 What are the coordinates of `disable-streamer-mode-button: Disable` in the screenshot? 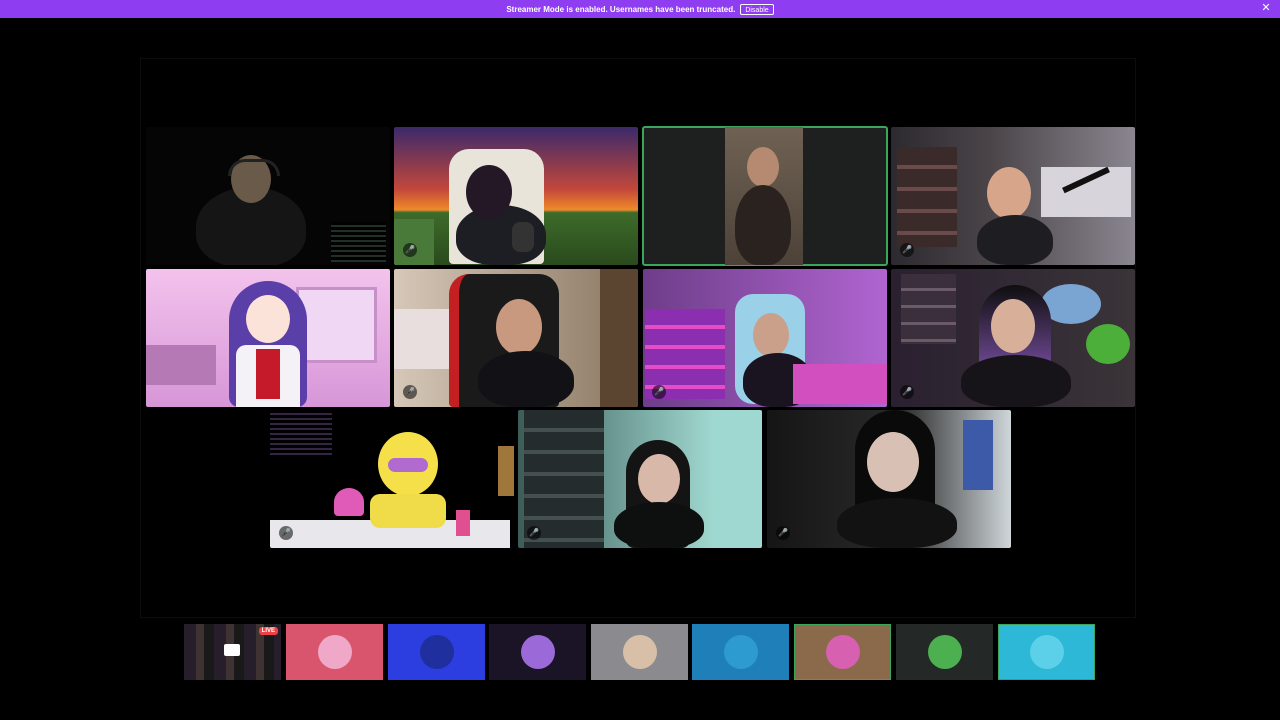 It's located at (757, 9).